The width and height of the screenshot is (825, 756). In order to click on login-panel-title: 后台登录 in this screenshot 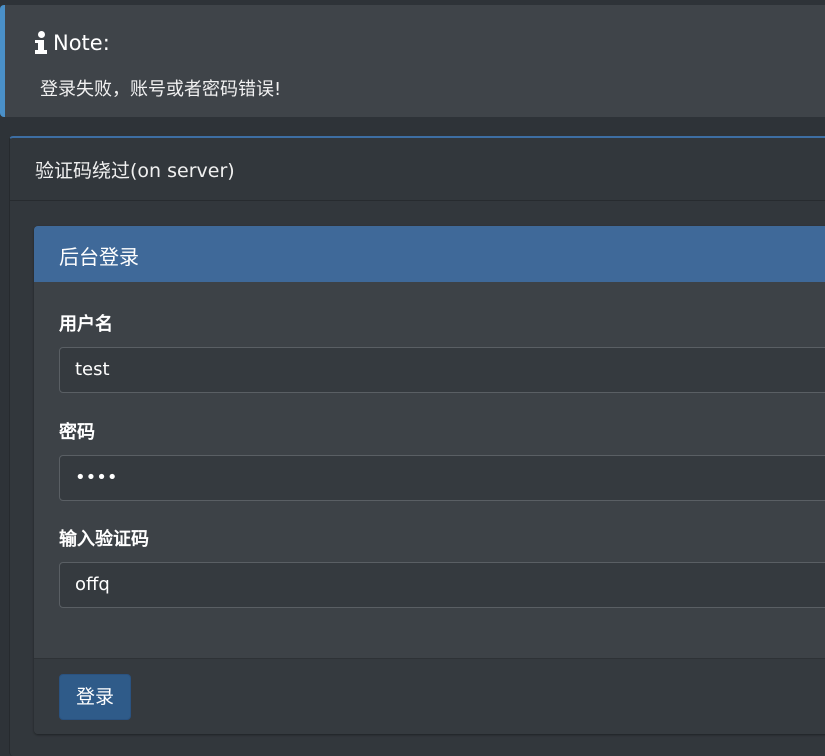, I will do `click(99, 257)`.